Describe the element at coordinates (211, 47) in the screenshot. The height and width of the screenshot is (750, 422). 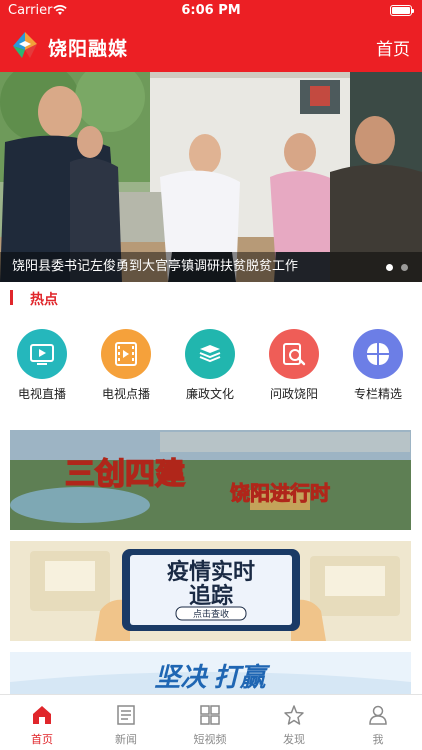
I see `app-header: 饶阳融媒 首页` at that location.